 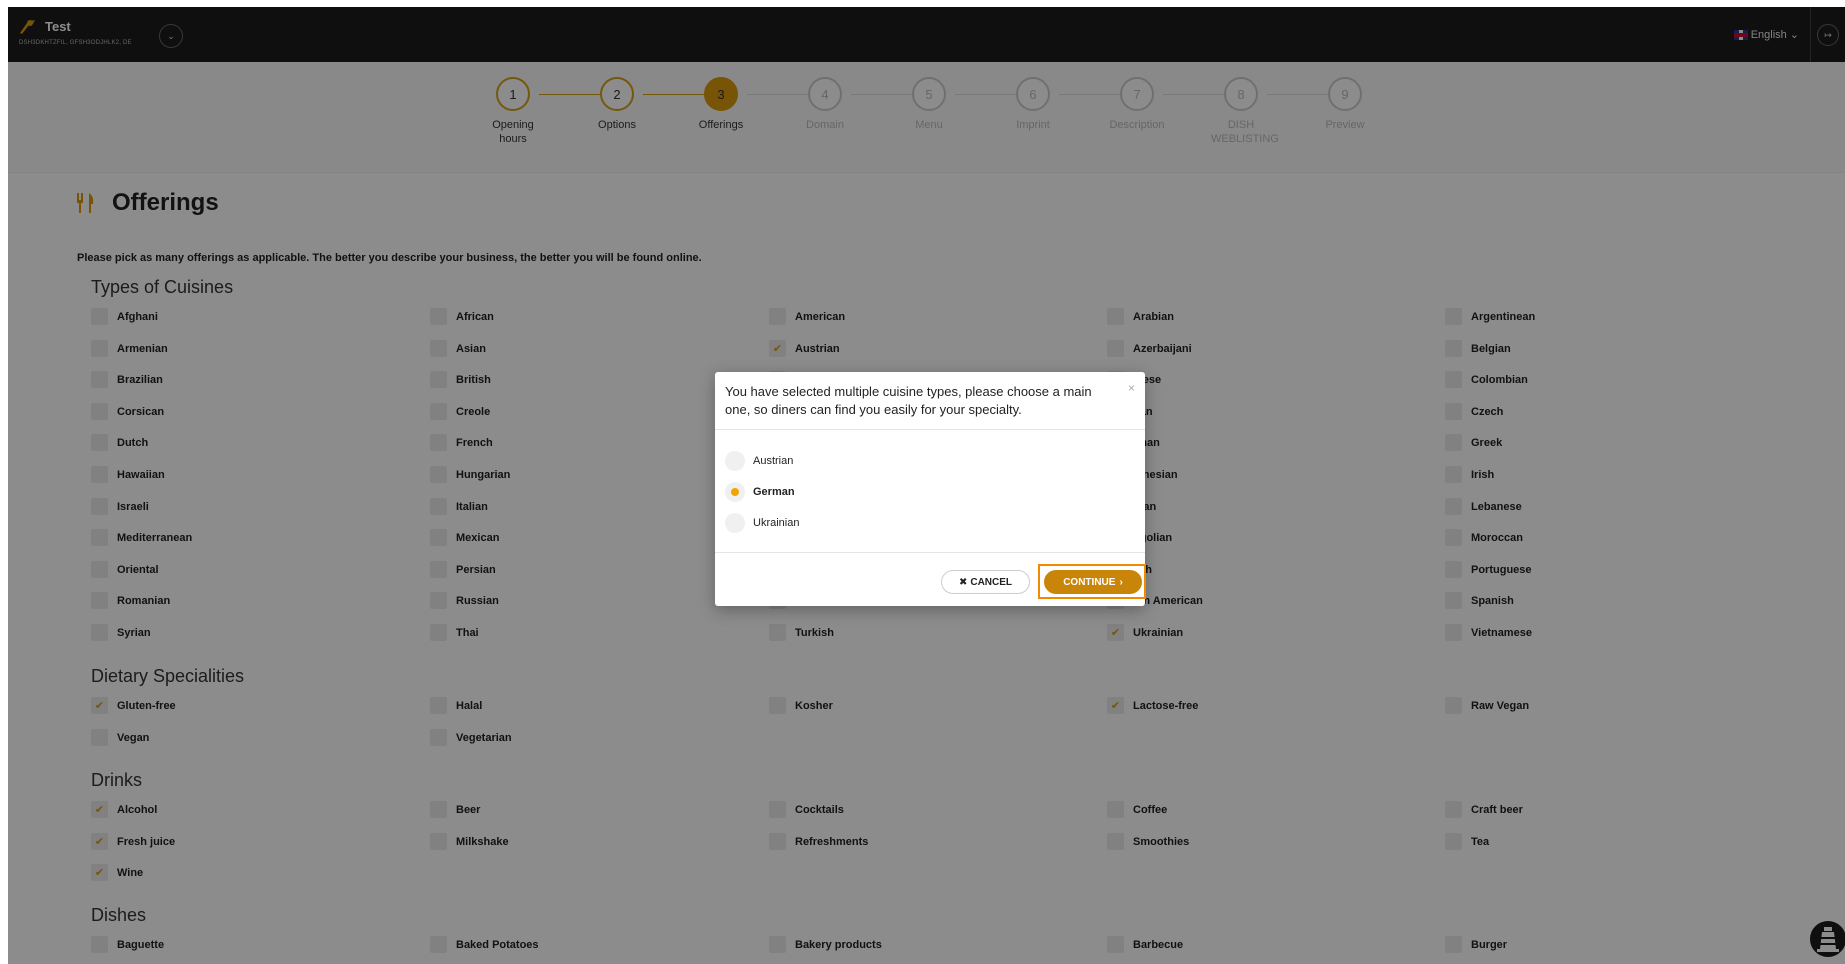 I want to click on close-icon: ✖, so click(x=963, y=582).